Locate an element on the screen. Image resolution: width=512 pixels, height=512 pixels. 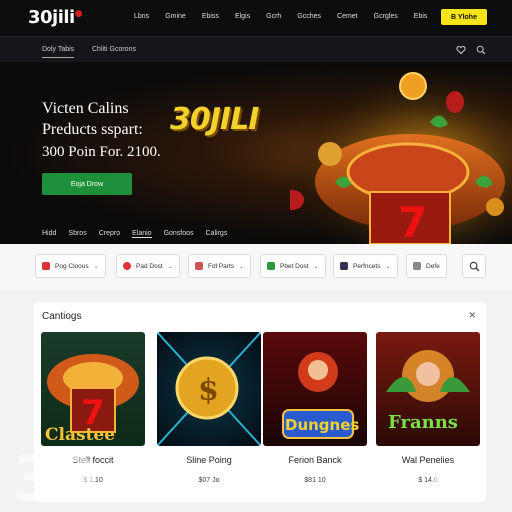
hero-tab: Hidd is located at coordinates (49, 234).